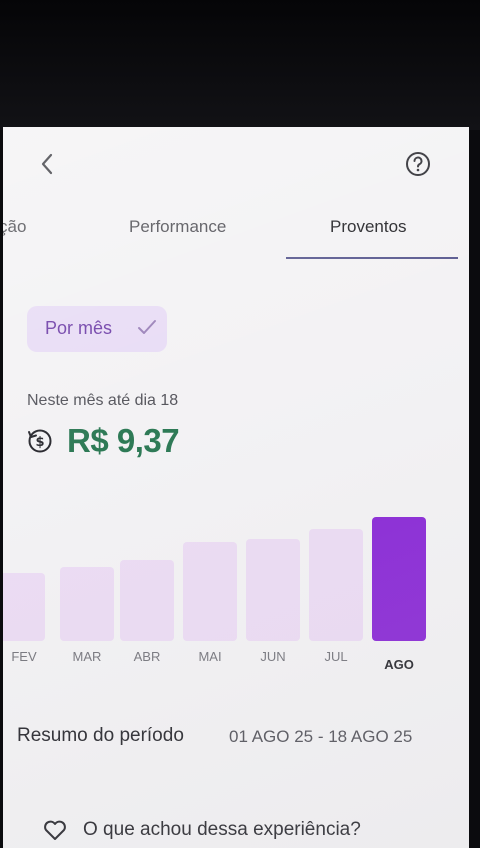 The width and height of the screenshot is (480, 848). I want to click on active-tab-indicator, so click(372, 258).